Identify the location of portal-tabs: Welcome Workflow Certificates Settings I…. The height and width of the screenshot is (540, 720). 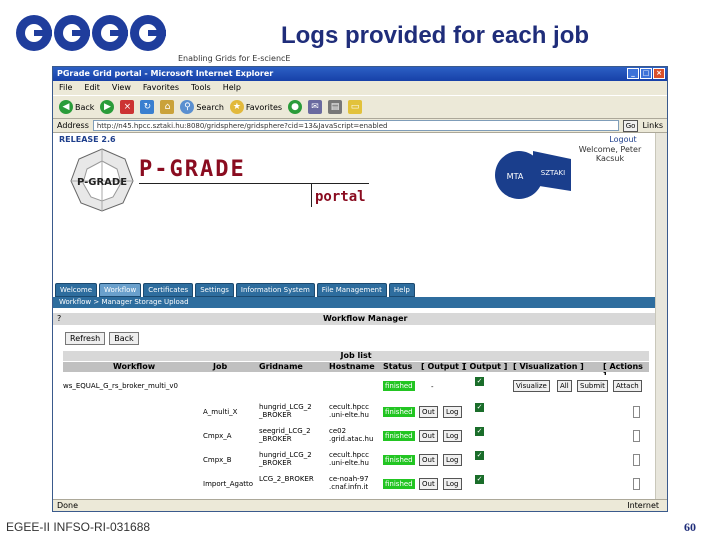
(235, 290).